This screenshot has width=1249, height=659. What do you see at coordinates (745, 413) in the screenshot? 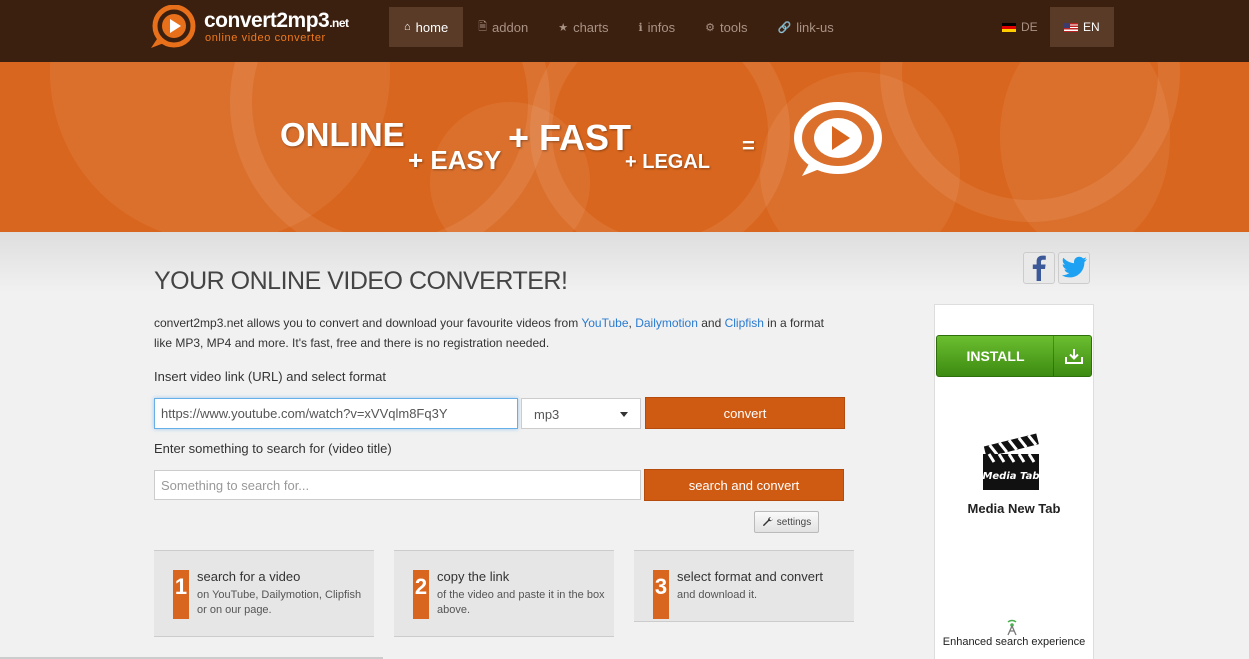
I see `convert-button: convert` at bounding box center [745, 413].